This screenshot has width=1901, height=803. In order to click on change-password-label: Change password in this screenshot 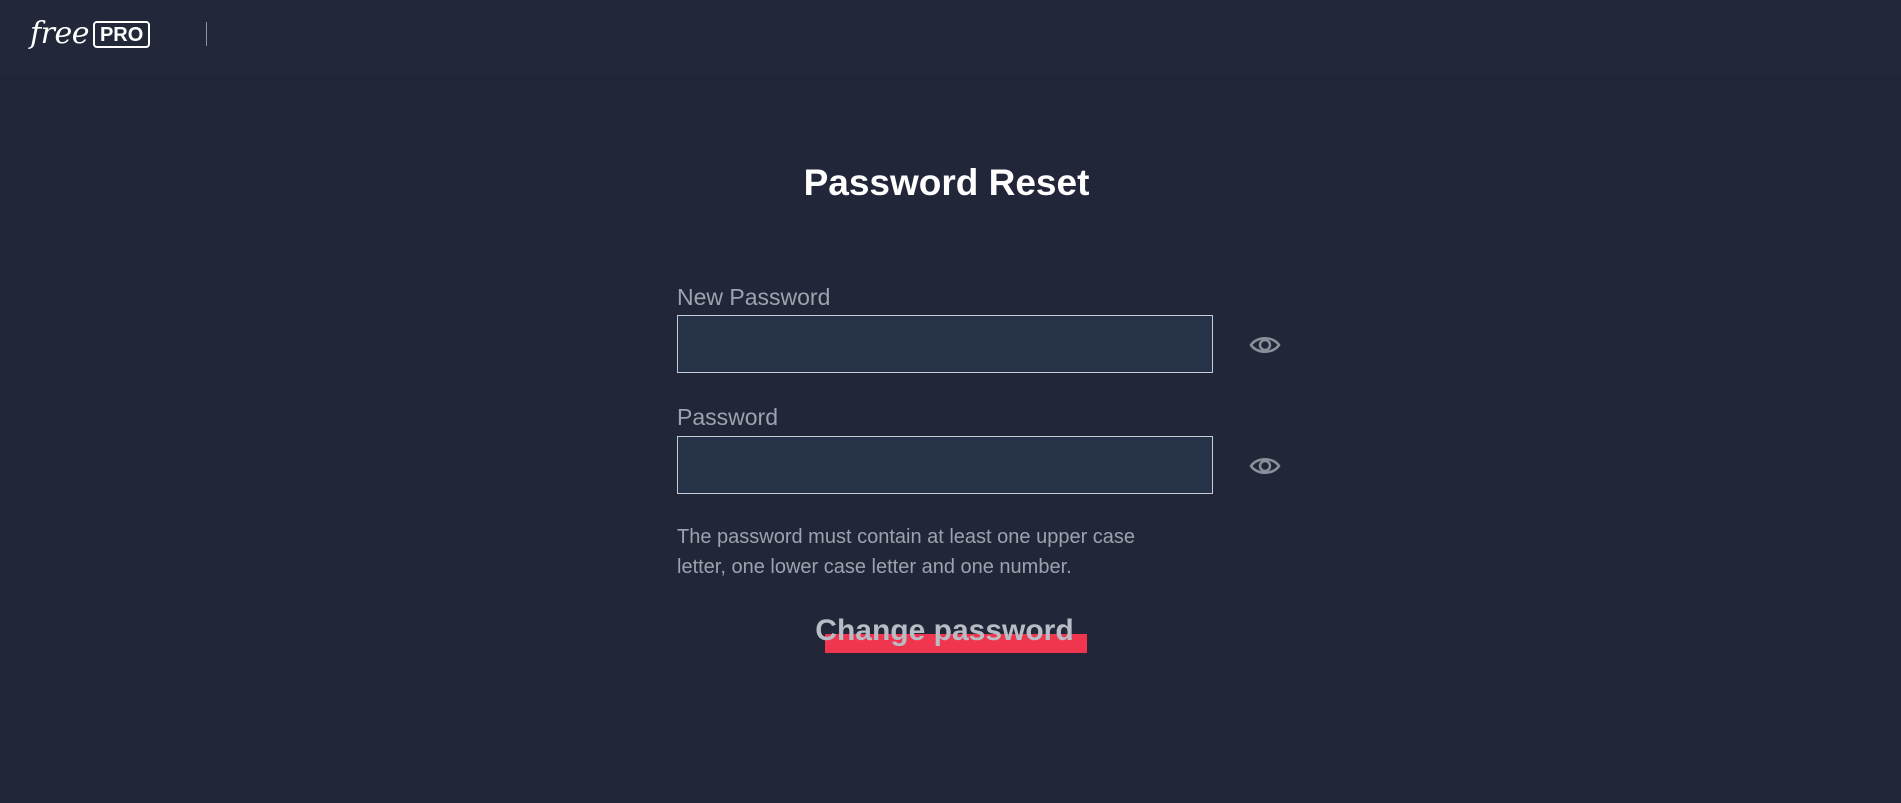, I will do `click(944, 630)`.